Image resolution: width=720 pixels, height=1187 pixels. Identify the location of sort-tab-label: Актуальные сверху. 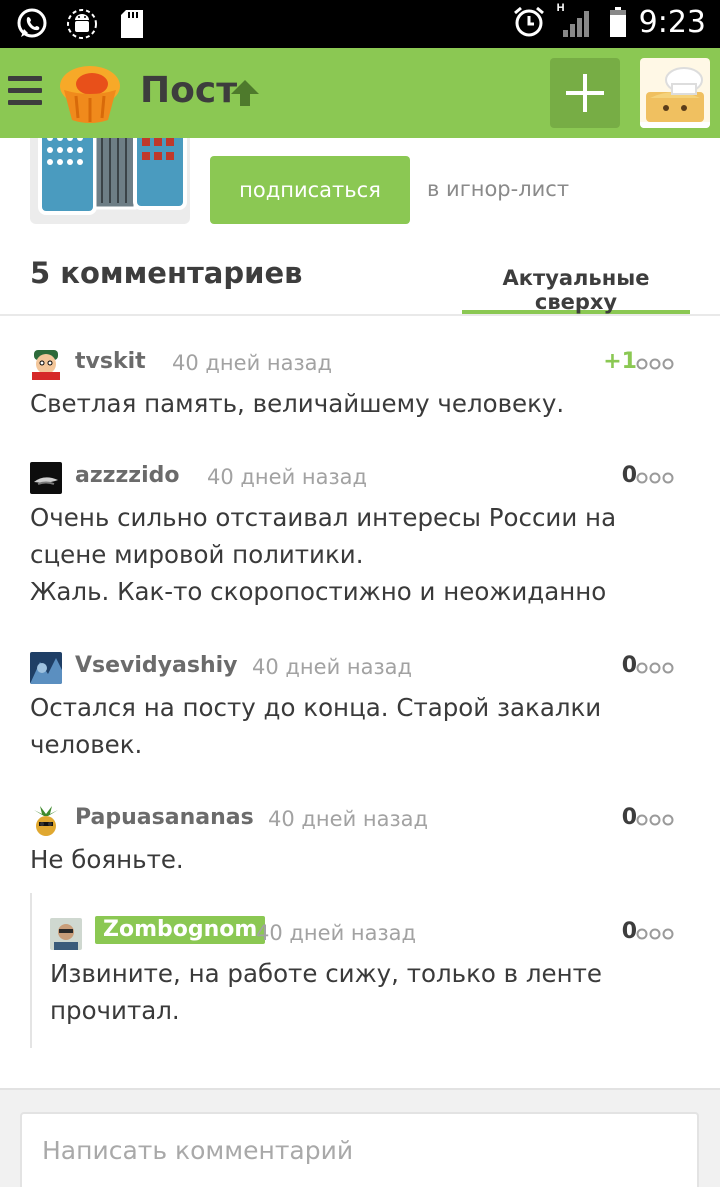
(576, 290).